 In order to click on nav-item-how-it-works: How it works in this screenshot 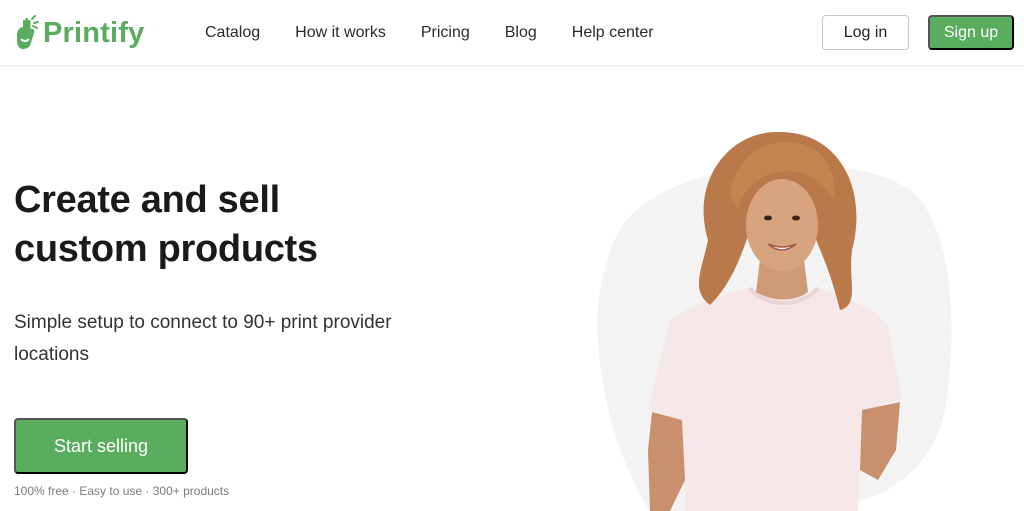, I will do `click(340, 33)`.